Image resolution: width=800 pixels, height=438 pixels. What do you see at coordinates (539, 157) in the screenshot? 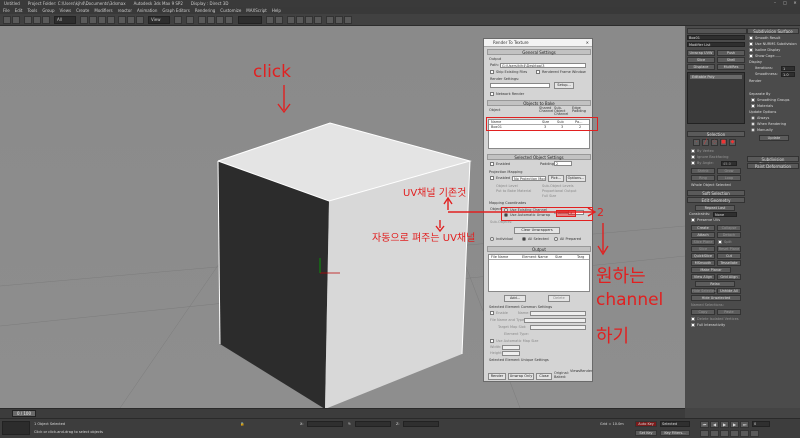
I see `selected-object-settings-rollout: Selected Object Settings` at bounding box center [539, 157].